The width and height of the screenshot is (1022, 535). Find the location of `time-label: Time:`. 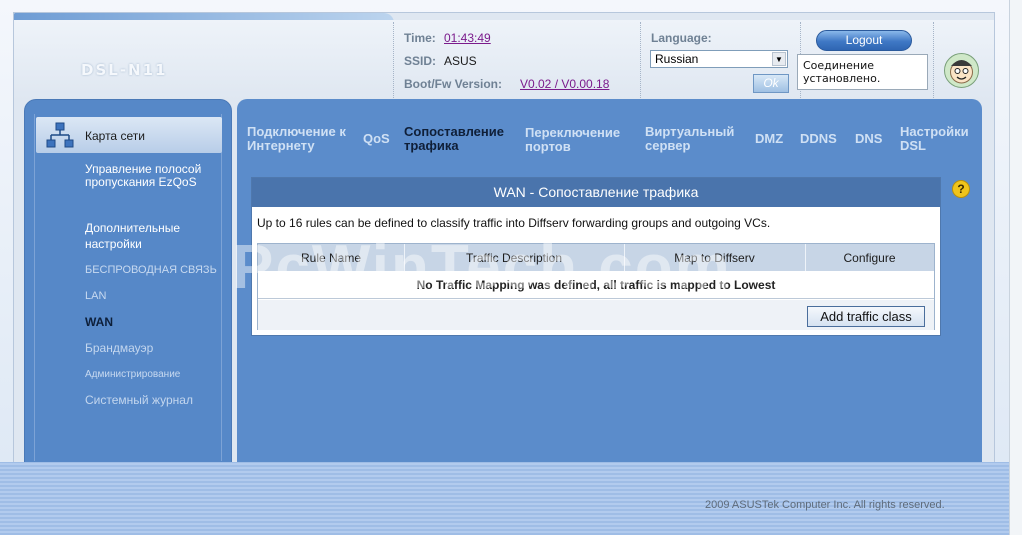

time-label: Time: is located at coordinates (420, 38).